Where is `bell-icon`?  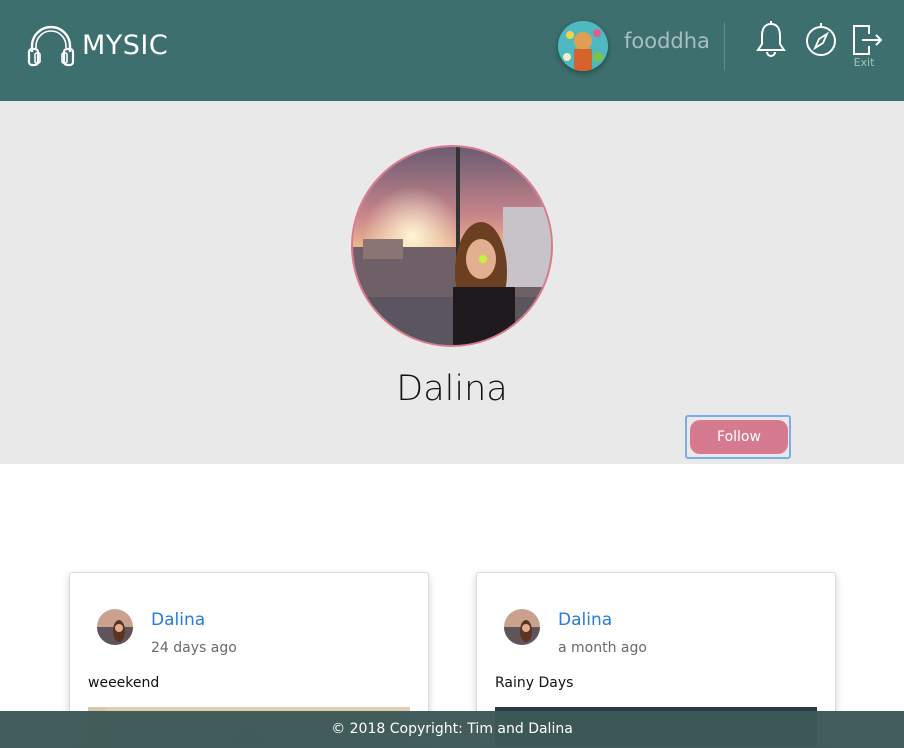
bell-icon is located at coordinates (771, 39).